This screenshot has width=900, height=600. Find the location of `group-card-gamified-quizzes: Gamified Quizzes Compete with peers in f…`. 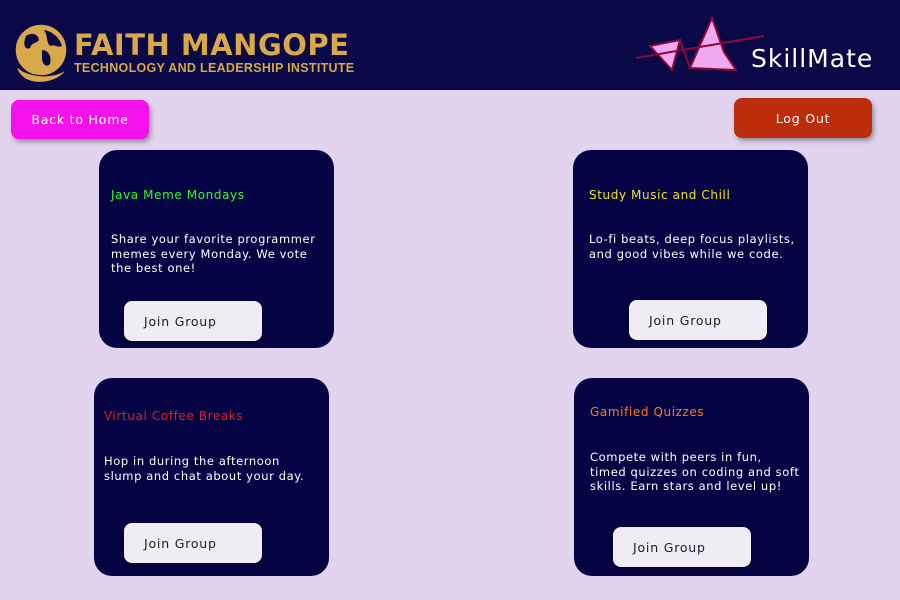

group-card-gamified-quizzes: Gamified Quizzes Compete with peers in f… is located at coordinates (691, 477).